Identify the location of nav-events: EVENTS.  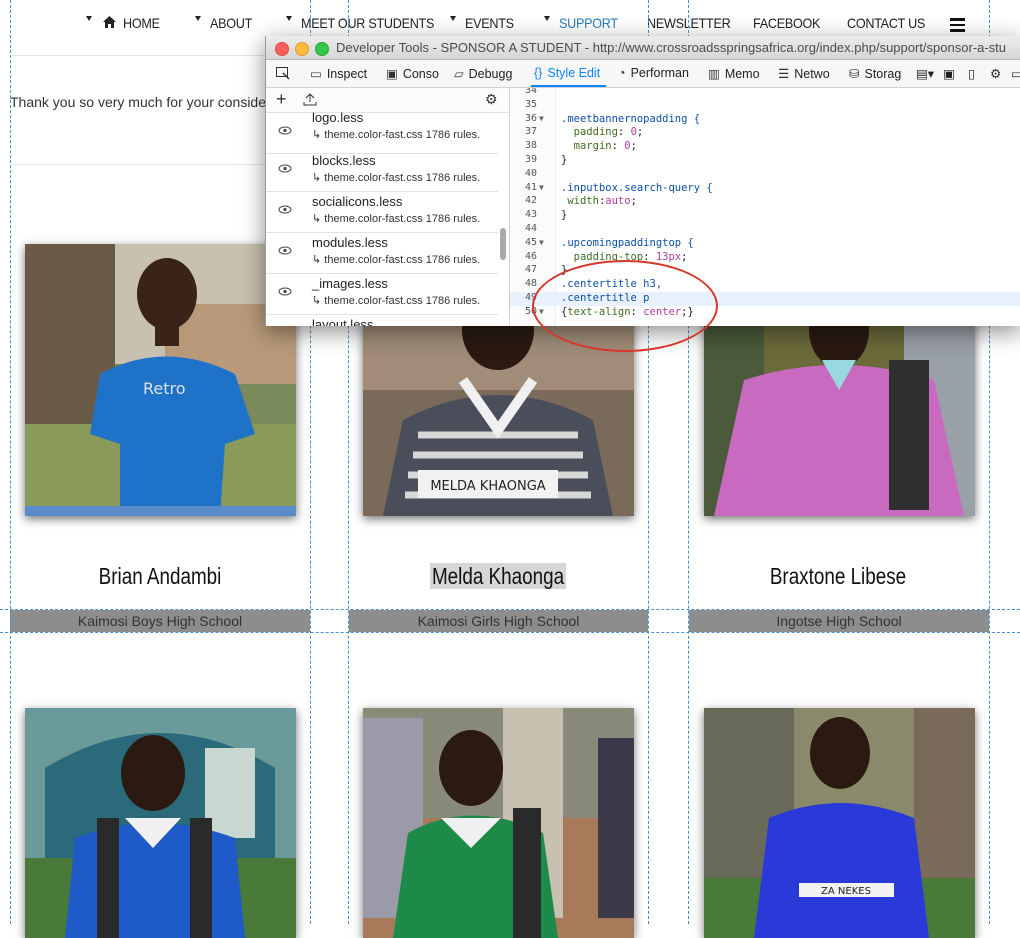
(489, 23).